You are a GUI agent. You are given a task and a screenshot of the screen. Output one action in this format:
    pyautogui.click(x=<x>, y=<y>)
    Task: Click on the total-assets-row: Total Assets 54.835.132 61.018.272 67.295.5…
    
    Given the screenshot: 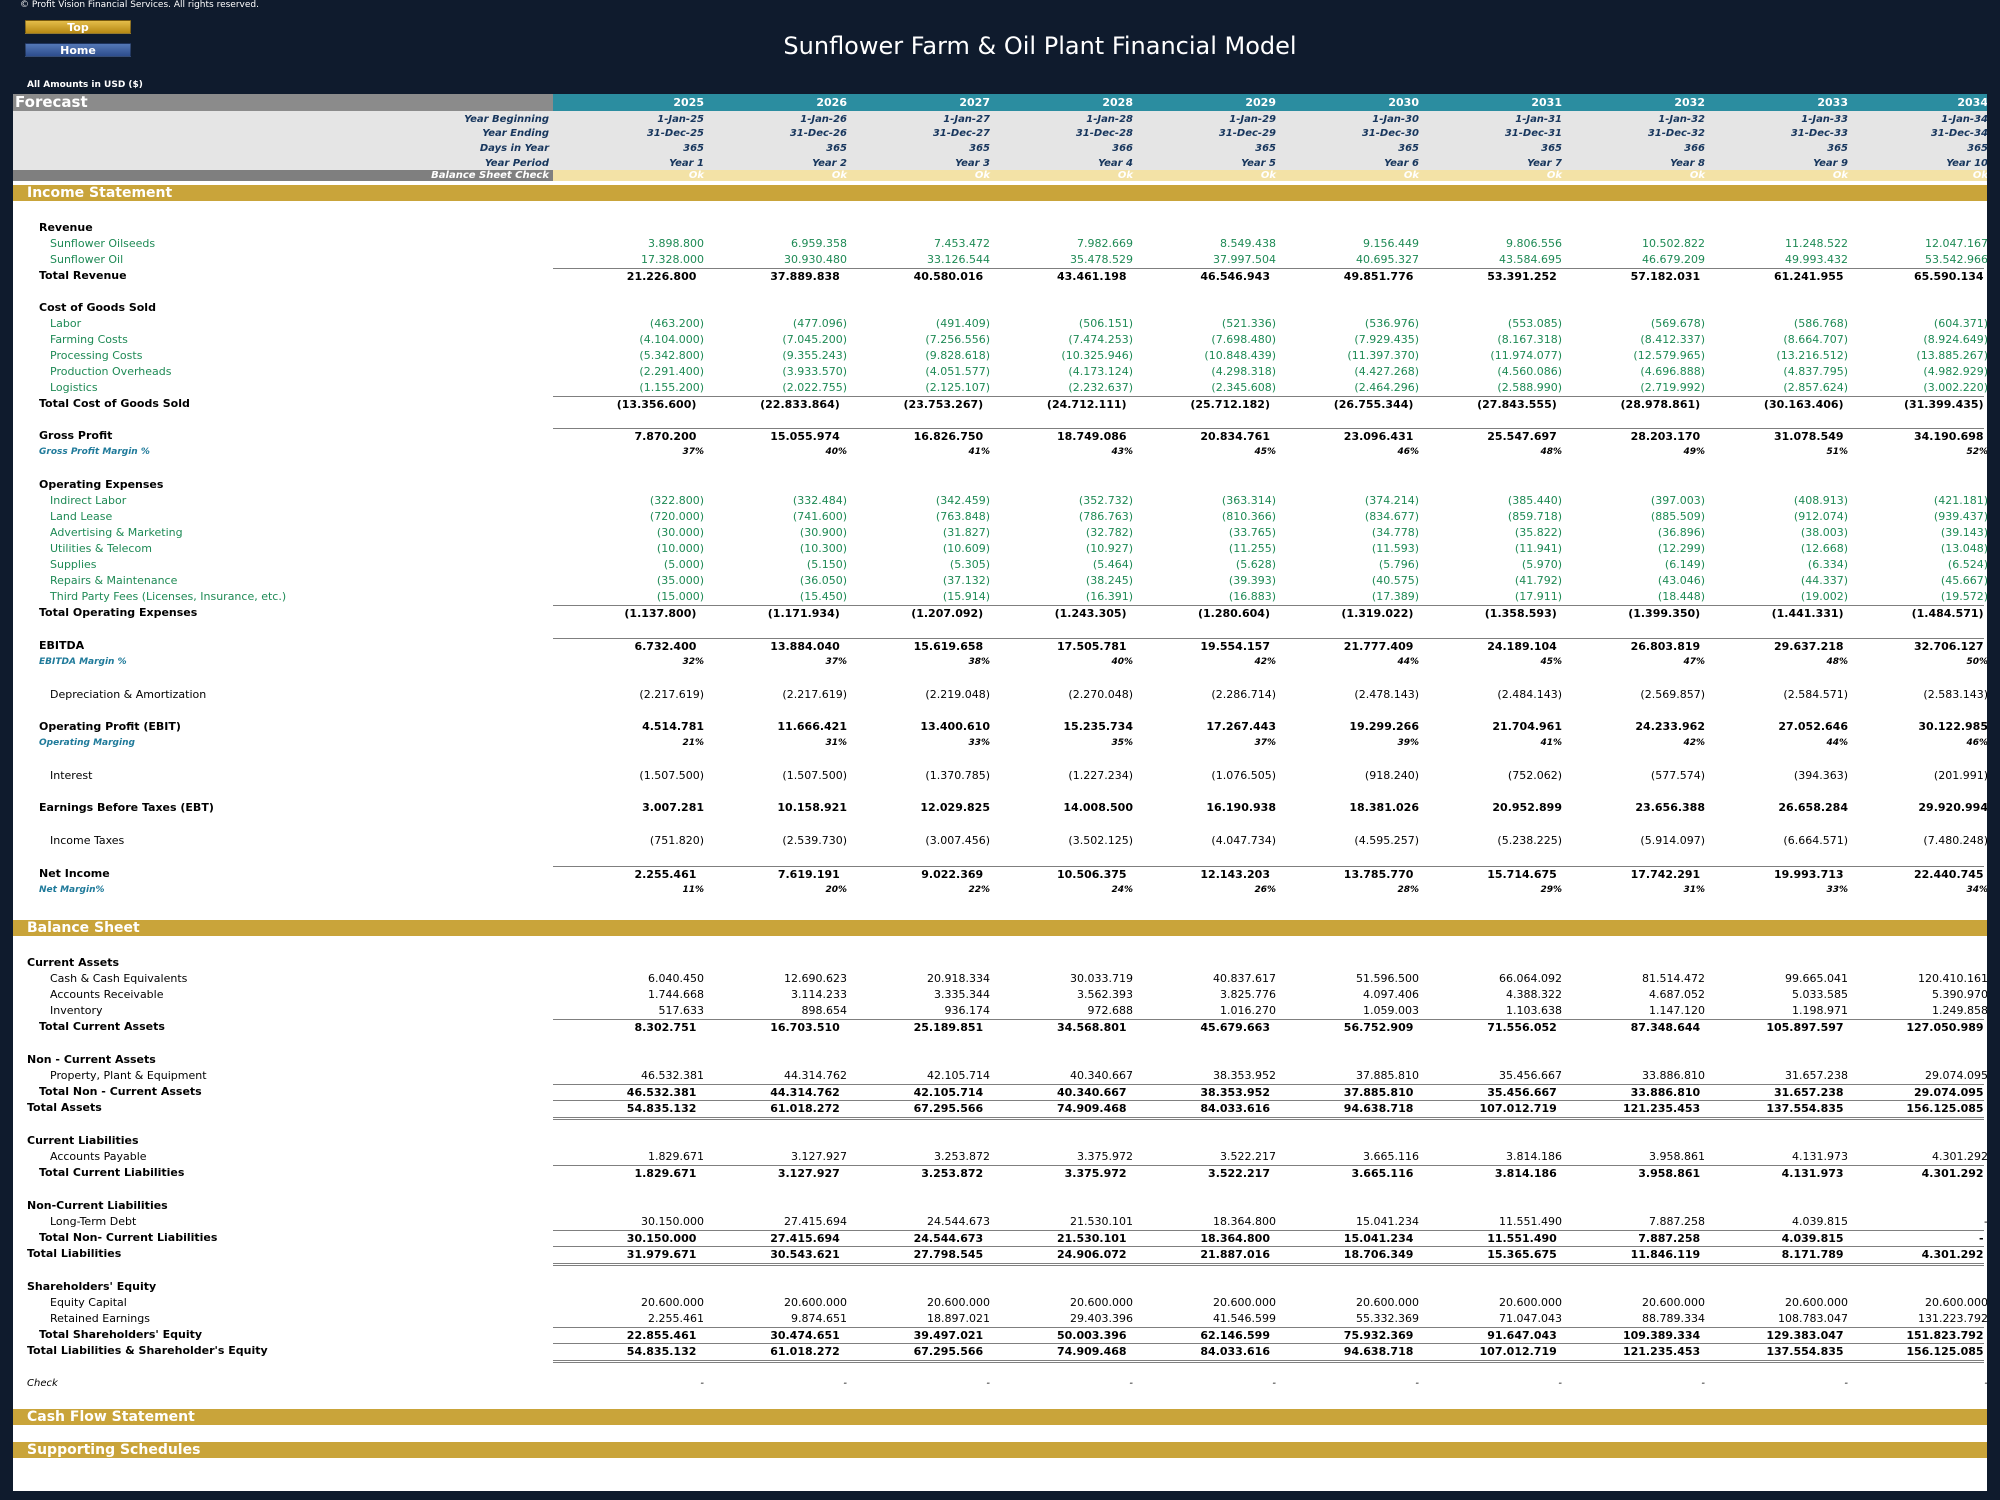 What is the action you would take?
    pyautogui.click(x=1000, y=1110)
    